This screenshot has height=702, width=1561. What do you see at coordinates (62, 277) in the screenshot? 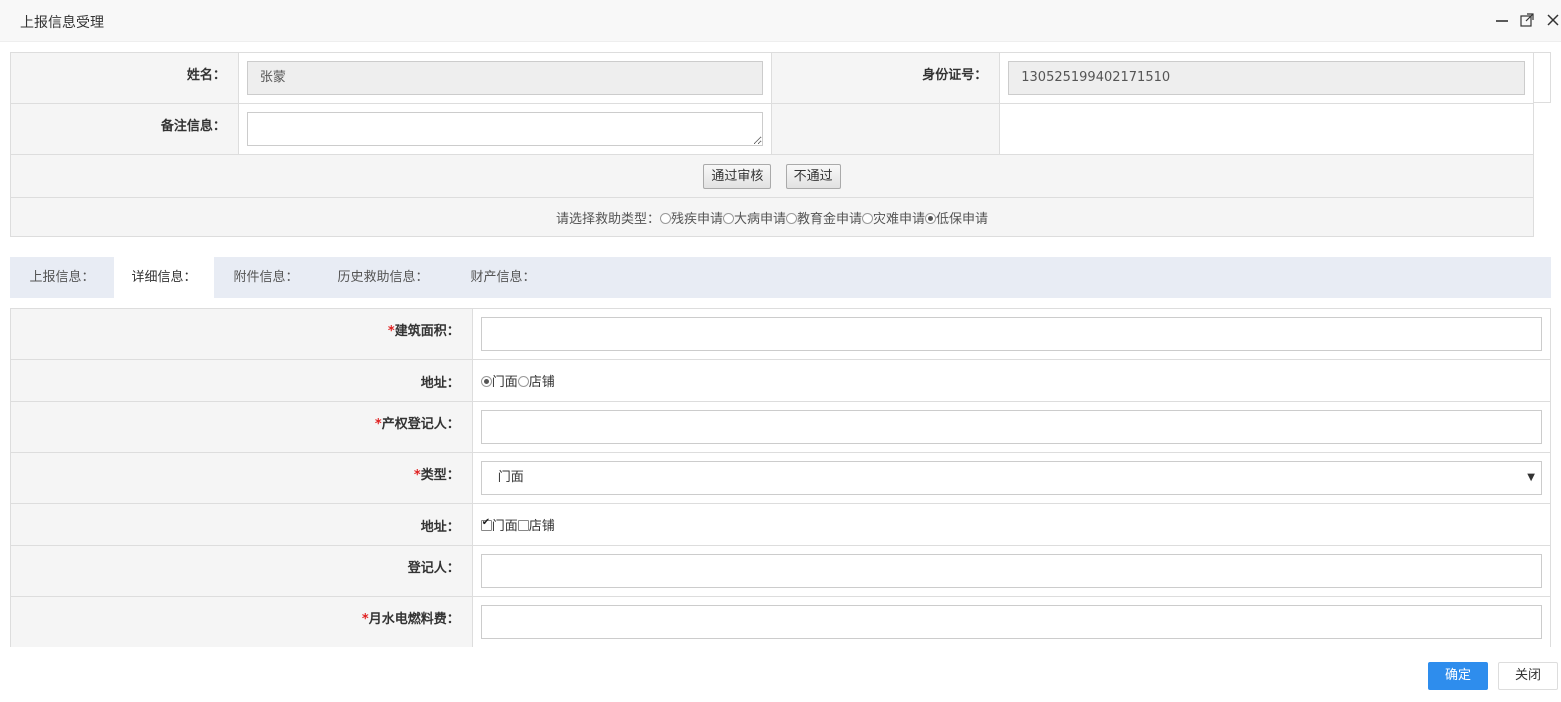
I see `tab-report-info: 上报信息：` at bounding box center [62, 277].